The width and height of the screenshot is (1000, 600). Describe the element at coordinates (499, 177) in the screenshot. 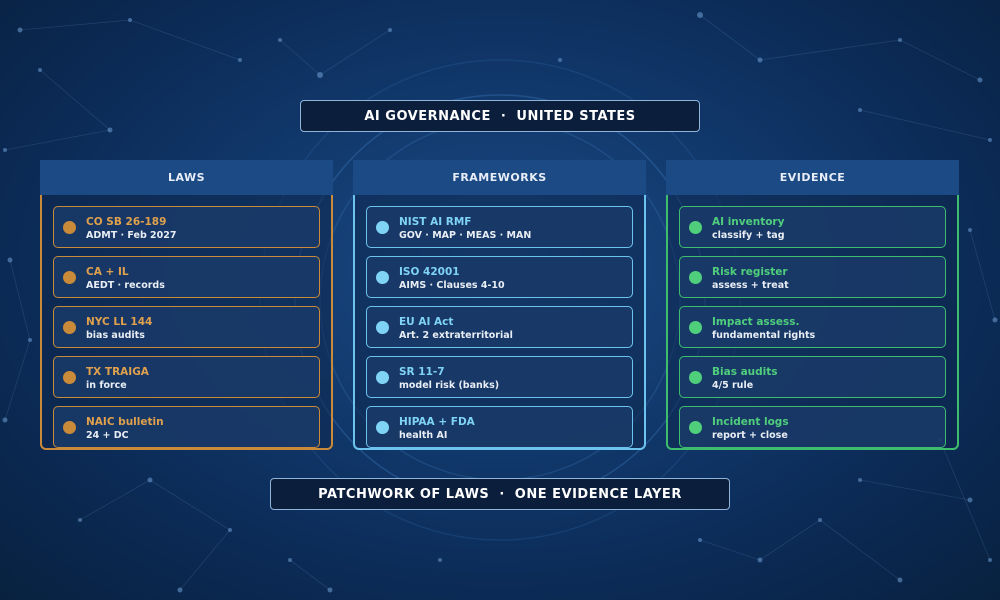

I see `frameworks-header: FRAMEWORKS` at that location.